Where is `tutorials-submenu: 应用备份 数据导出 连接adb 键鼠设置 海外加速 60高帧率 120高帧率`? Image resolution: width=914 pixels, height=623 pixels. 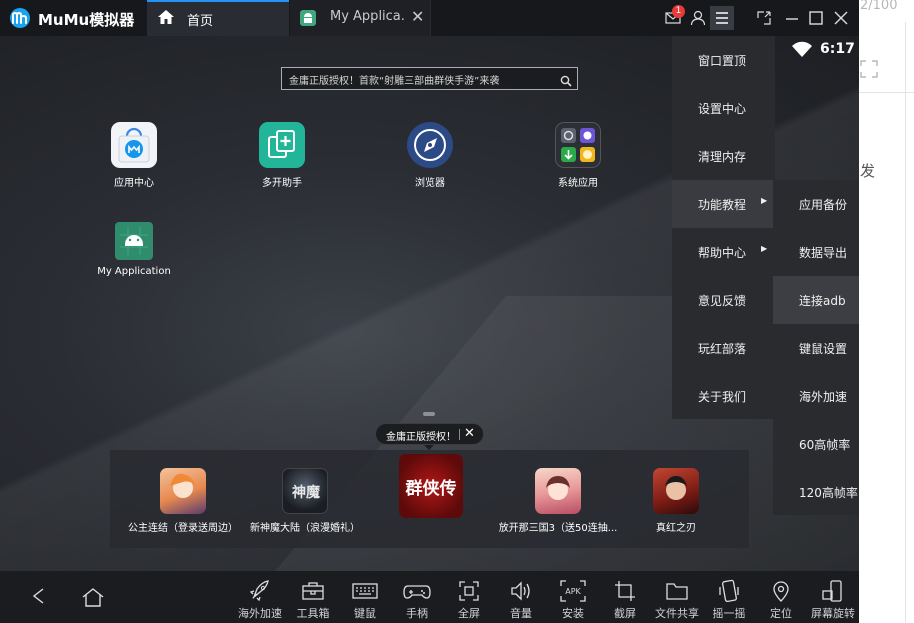 tutorials-submenu: 应用备份 数据导出 连接adb 键鼠设置 海外加速 60高帧率 120高帧率 is located at coordinates (816, 347).